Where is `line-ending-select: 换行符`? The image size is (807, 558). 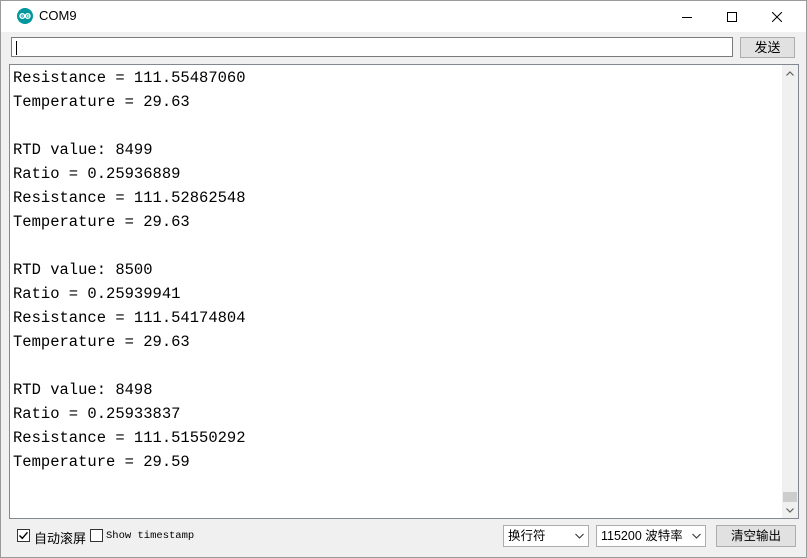
line-ending-select: 换行符 is located at coordinates (546, 536).